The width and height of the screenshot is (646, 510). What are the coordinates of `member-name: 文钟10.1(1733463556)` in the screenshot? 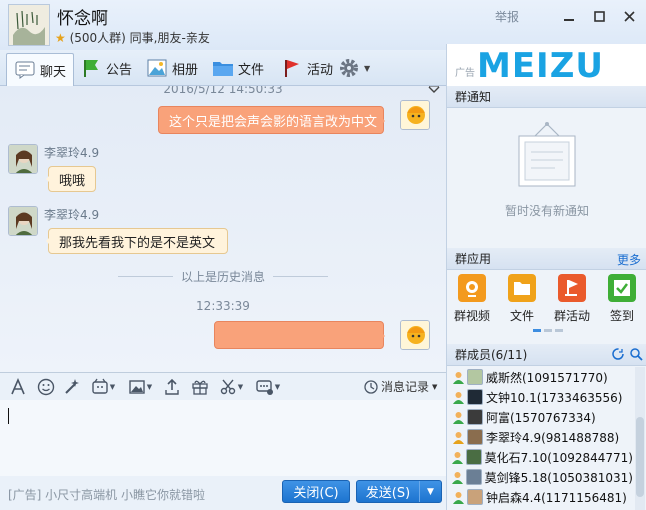 It's located at (554, 397).